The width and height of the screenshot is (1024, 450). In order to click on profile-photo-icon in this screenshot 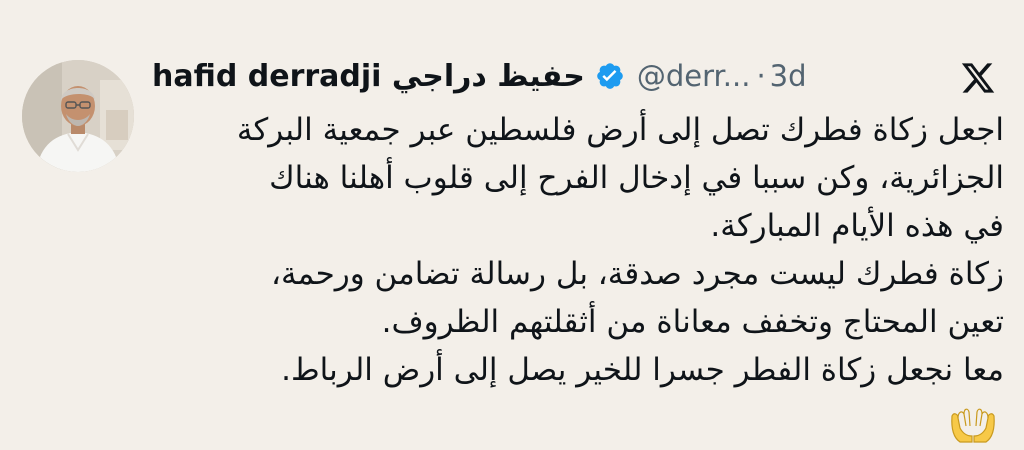, I will do `click(78, 116)`.